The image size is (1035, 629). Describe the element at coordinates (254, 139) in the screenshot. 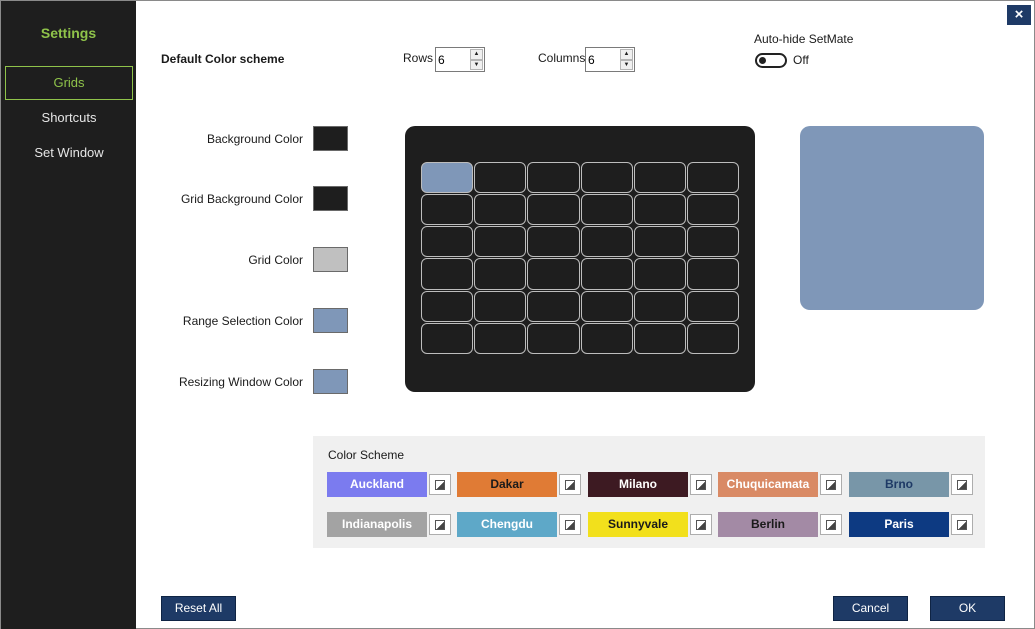

I see `background-color-label: Background Color` at that location.